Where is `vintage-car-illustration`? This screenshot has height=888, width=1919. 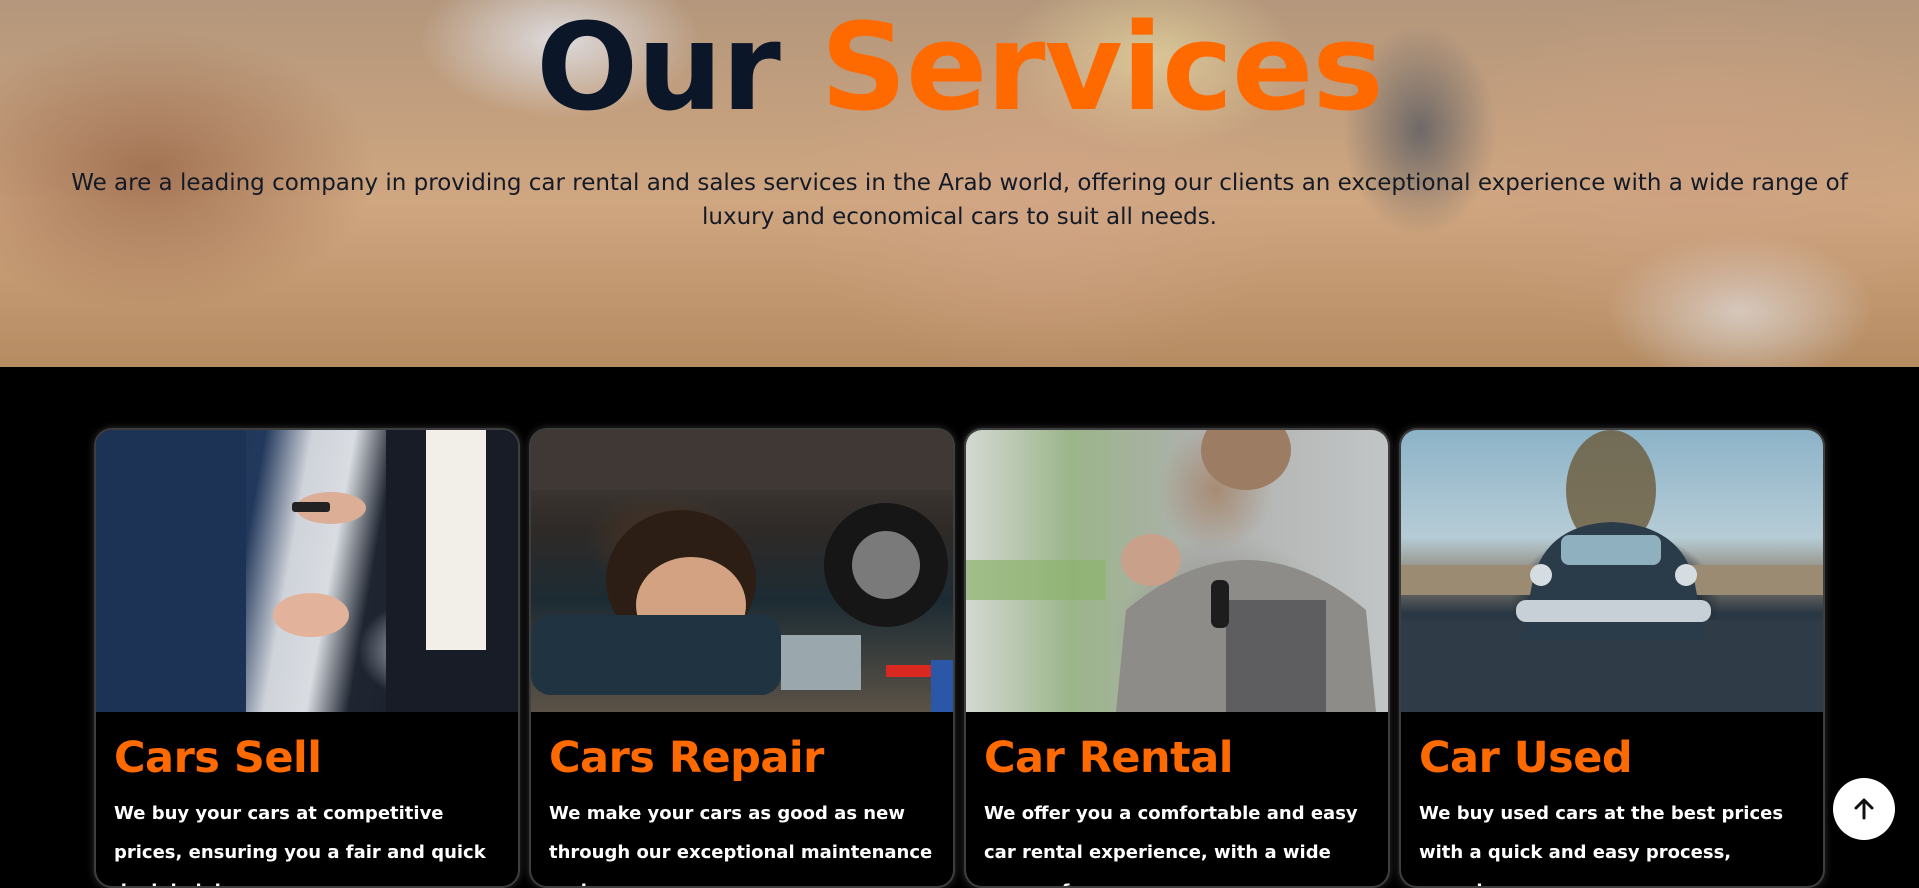
vintage-car-illustration is located at coordinates (1612, 571).